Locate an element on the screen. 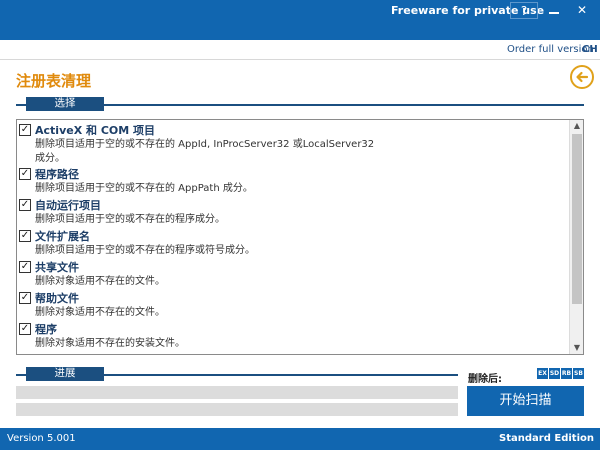  item-description: 删除项目适用于空的或不存在的 AppPath 成分。 is located at coordinates (144, 188).